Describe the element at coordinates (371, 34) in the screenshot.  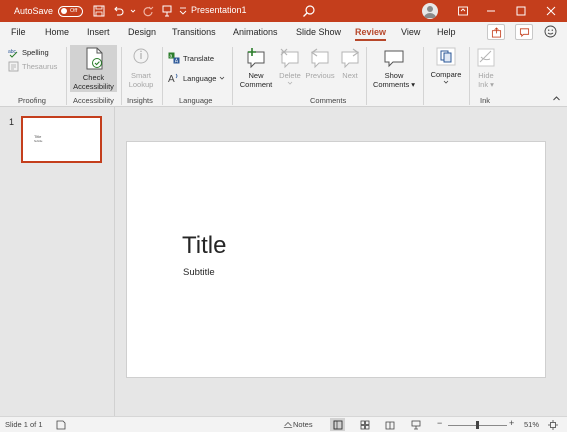
I see `tab-review: Review` at that location.